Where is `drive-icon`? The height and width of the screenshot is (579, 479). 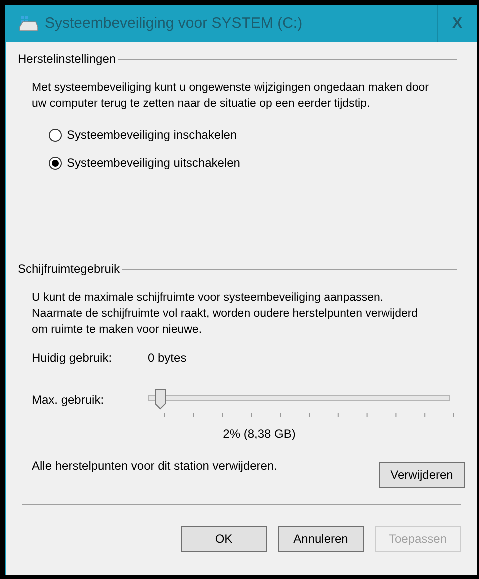
drive-icon is located at coordinates (29, 24).